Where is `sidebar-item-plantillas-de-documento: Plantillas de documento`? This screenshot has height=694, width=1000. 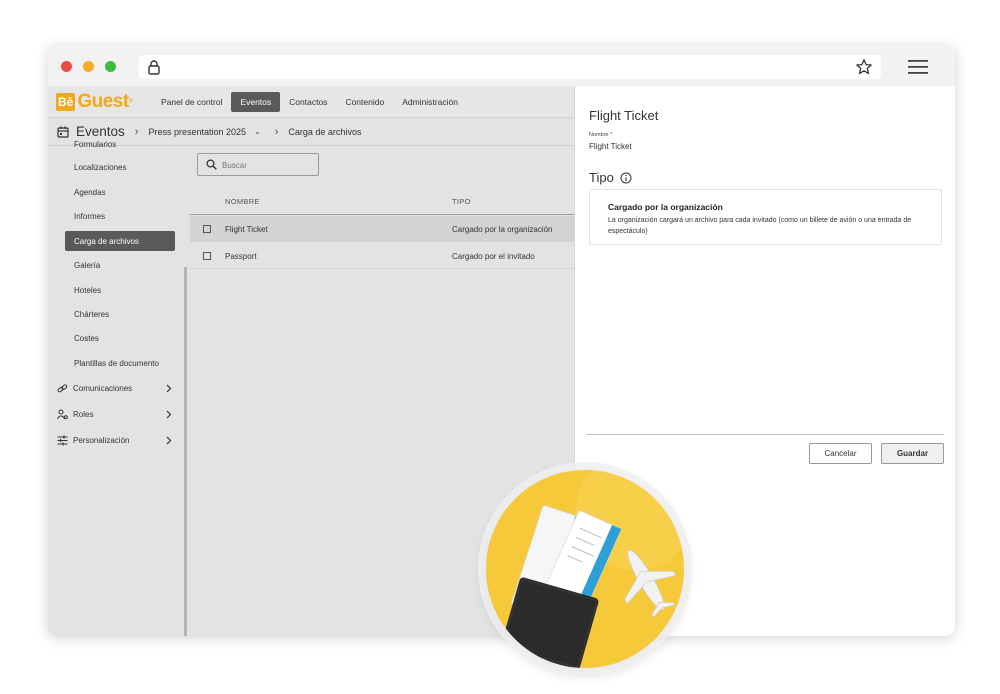 sidebar-item-plantillas-de-documento: Plantillas de documento is located at coordinates (120, 363).